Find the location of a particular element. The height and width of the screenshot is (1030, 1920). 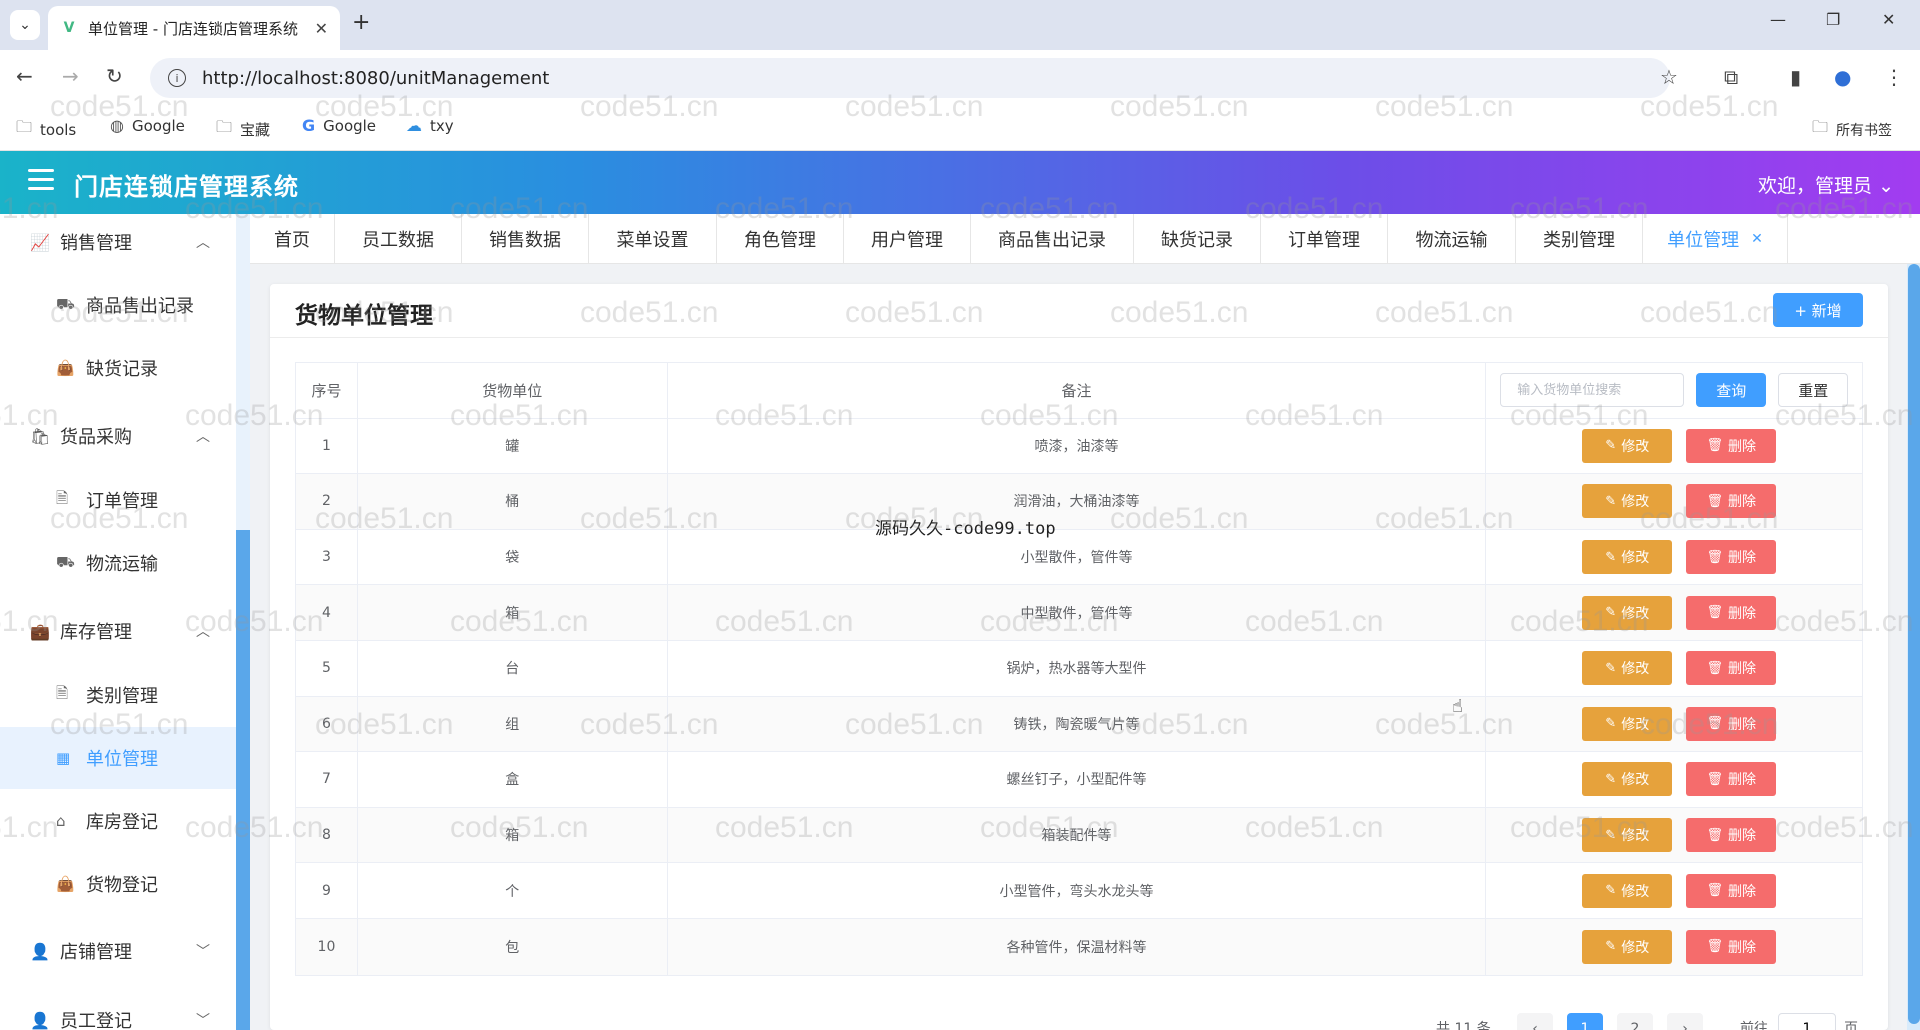

sidebar-item-stockout: 👜 缺货记录 is located at coordinates (118, 368).